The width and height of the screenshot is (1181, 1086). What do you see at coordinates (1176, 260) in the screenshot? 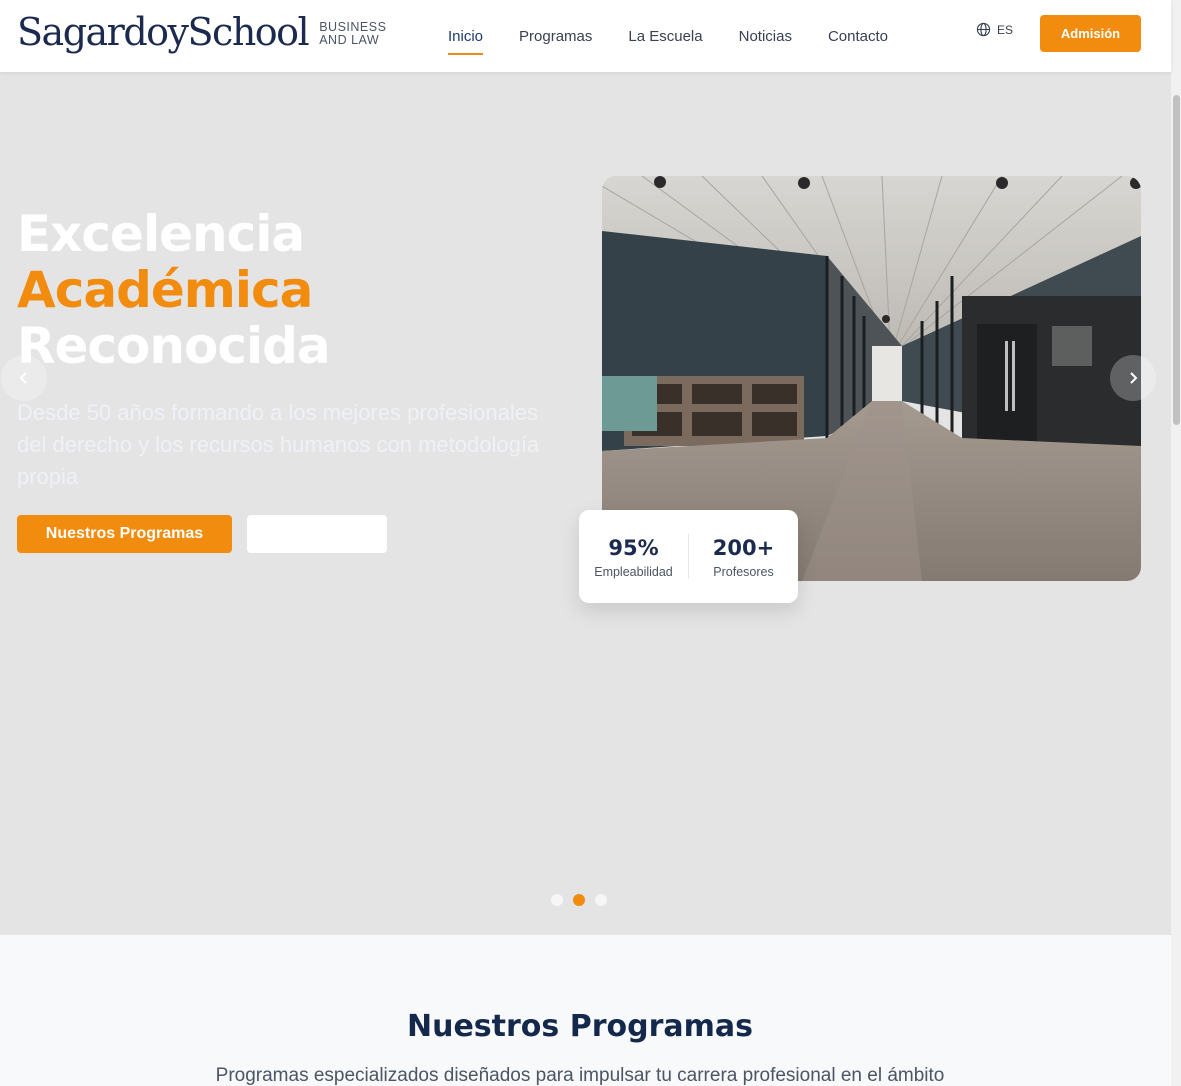
I see `scrollbar-thumb` at bounding box center [1176, 260].